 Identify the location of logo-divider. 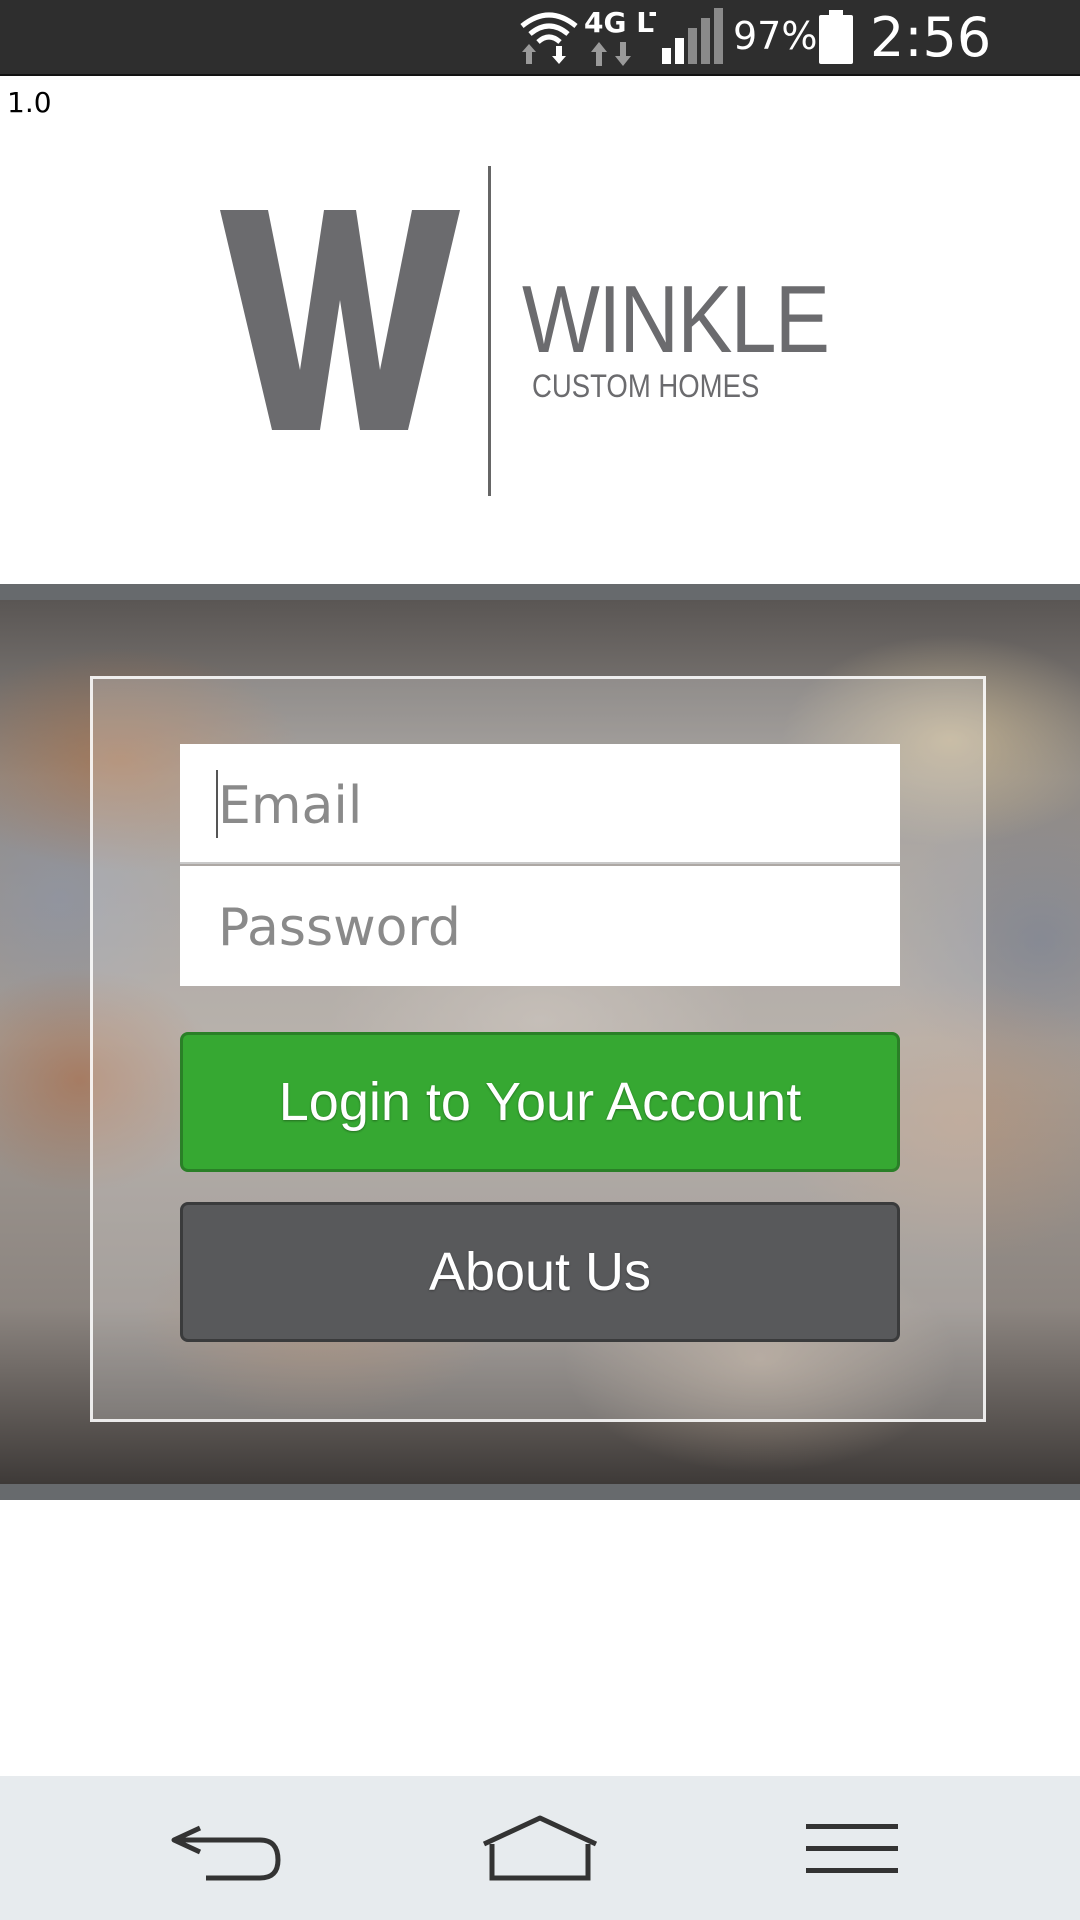
(489, 331).